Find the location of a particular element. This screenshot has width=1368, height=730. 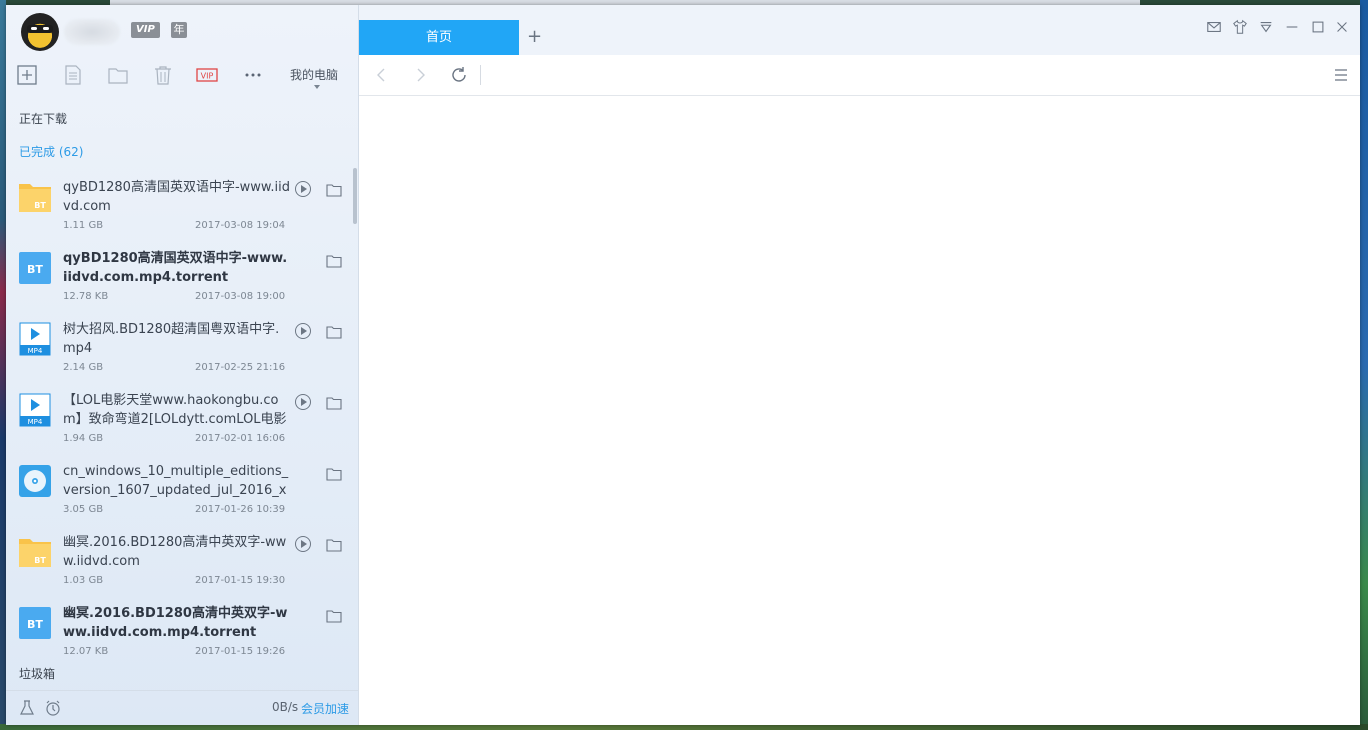

file-size: 12.78 KB is located at coordinates (86, 296).